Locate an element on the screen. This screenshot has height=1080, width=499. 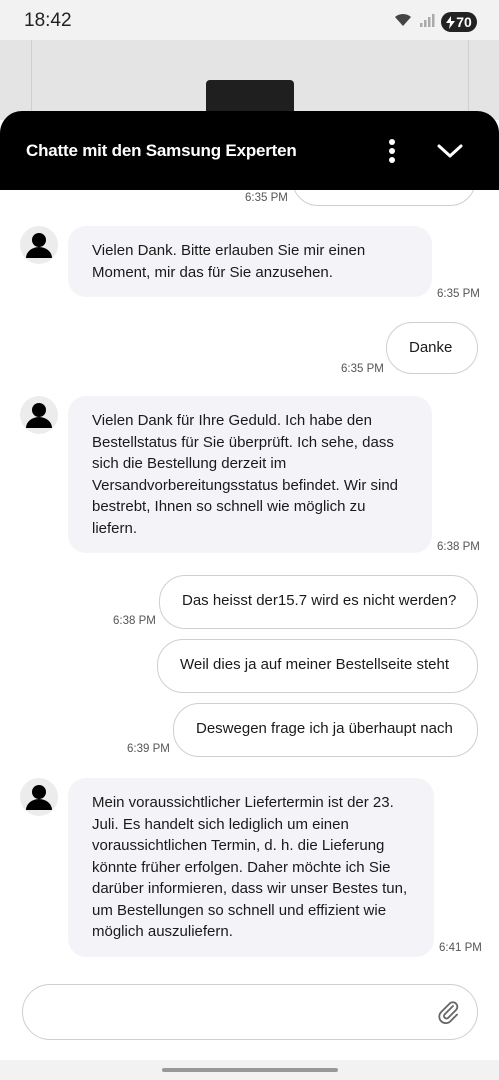
user-message: Das heisst der15.7 wird es nicht werden? is located at coordinates (318, 602).